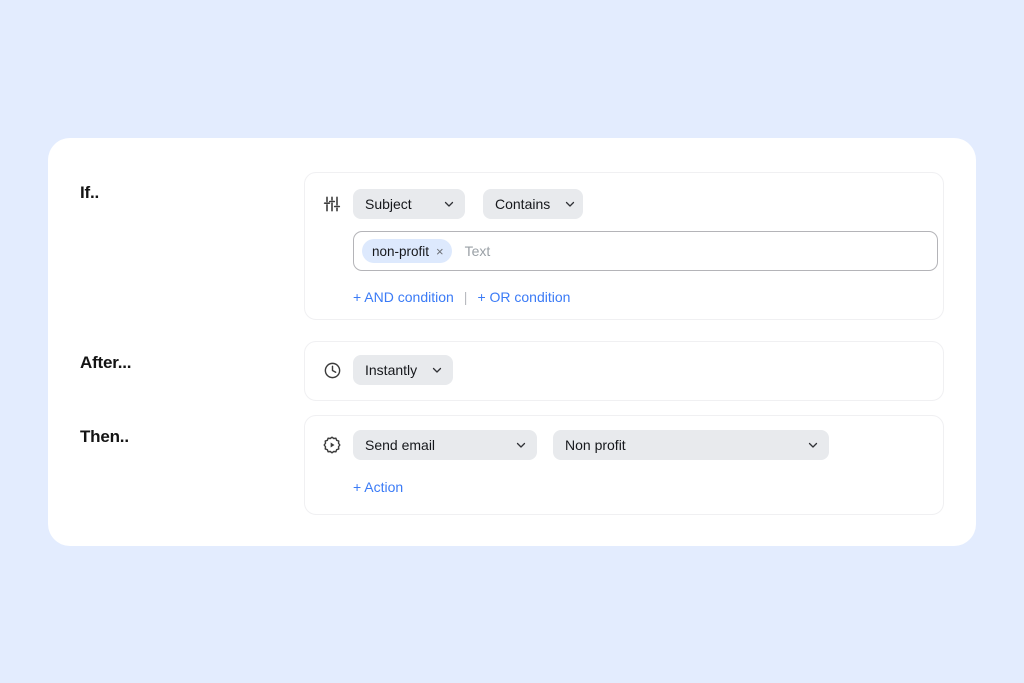 The height and width of the screenshot is (683, 1024). I want to click on operator-select: Contains, so click(533, 204).